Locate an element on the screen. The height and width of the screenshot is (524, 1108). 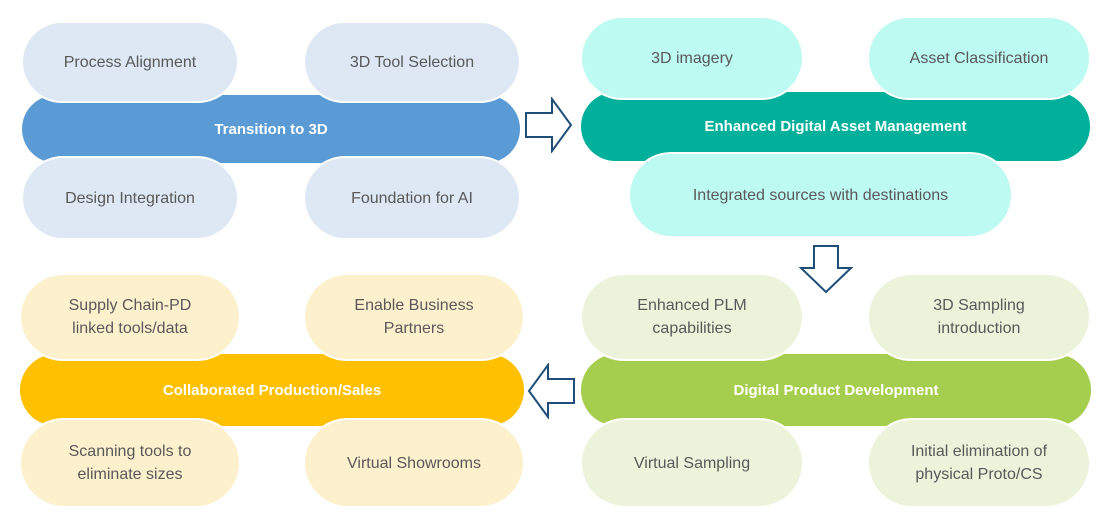
stage-title: Digital Product Development is located at coordinates (836, 390).